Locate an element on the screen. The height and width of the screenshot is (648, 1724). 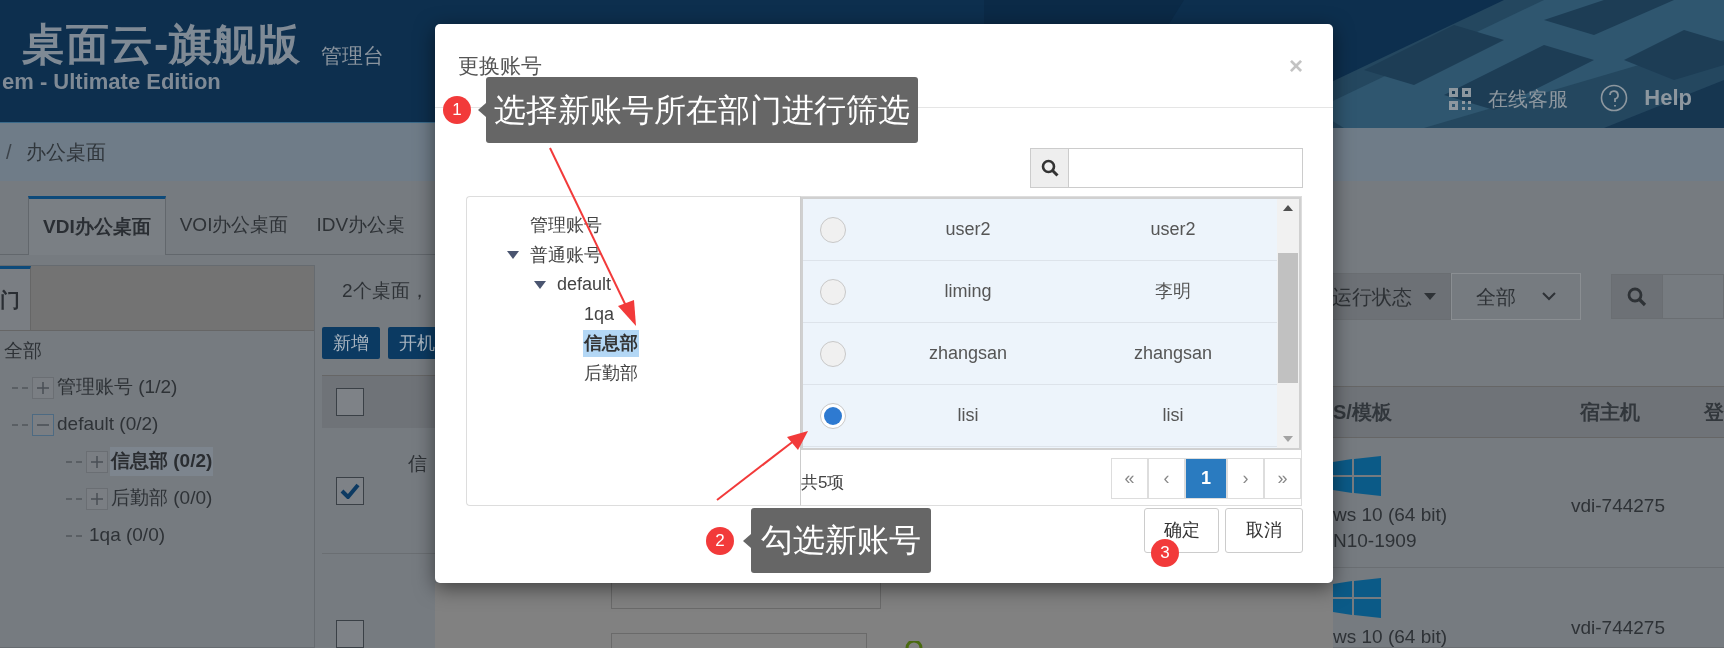
total-count: 共5项 is located at coordinates (823, 482).